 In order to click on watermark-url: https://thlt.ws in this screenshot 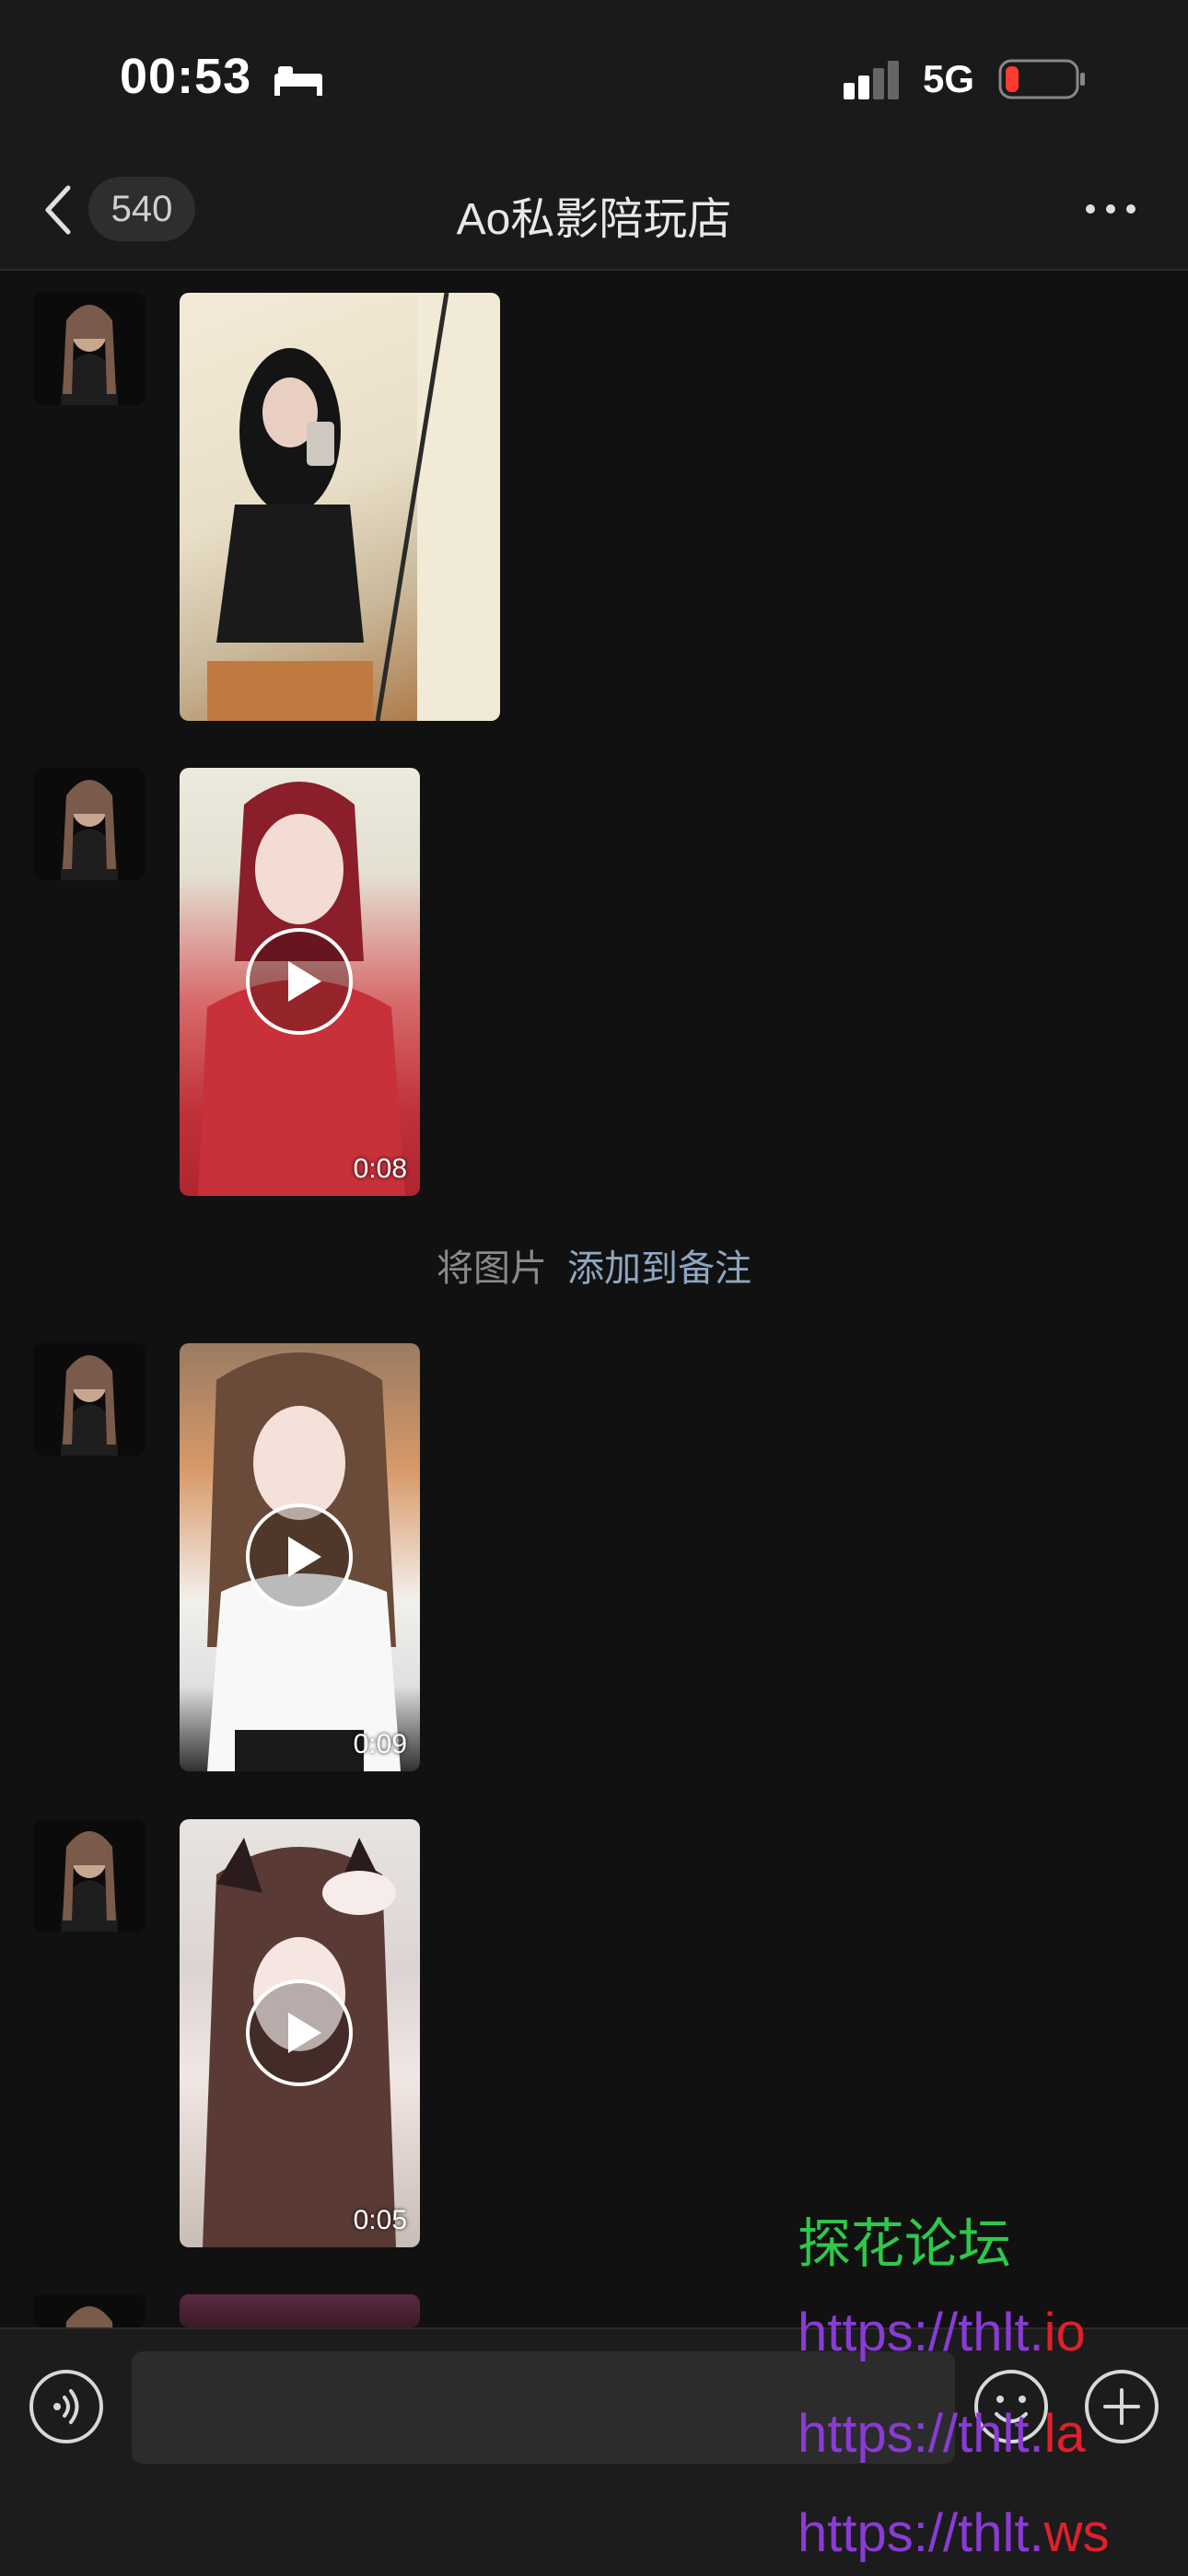, I will do `click(954, 2533)`.